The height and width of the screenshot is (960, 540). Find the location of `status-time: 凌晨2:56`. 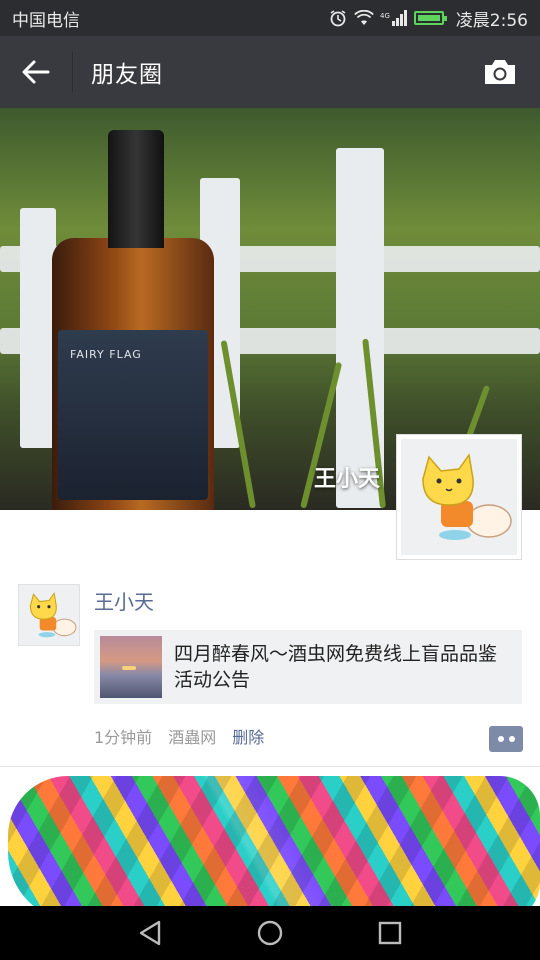

status-time: 凌晨2:56 is located at coordinates (491, 20).